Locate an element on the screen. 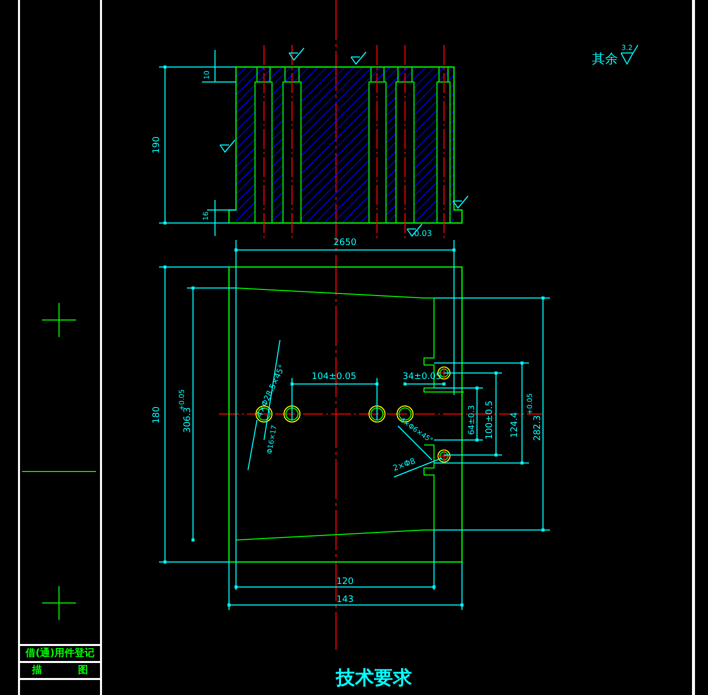 The image size is (708, 695). dimension-text: 2650 is located at coordinates (345, 243).